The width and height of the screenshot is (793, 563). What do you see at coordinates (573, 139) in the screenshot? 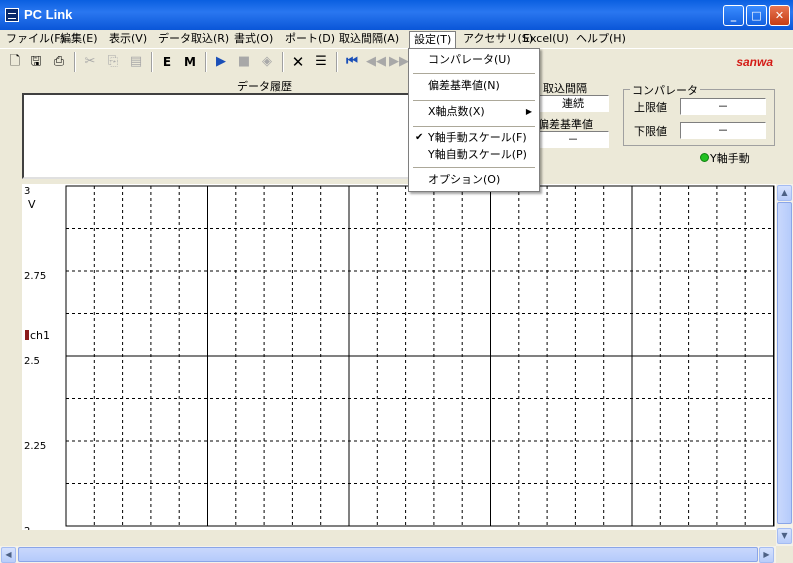
I see `deviation-field: －` at bounding box center [573, 139].